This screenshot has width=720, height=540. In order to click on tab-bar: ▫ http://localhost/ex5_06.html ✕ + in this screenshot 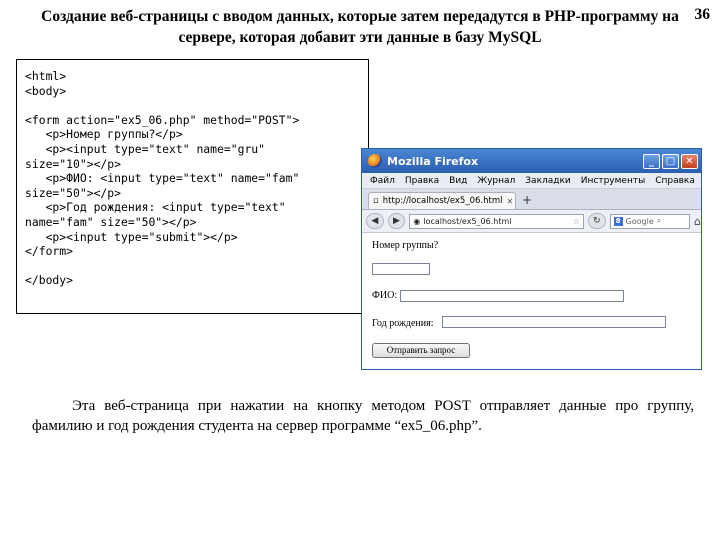, I will do `click(531, 199)`.